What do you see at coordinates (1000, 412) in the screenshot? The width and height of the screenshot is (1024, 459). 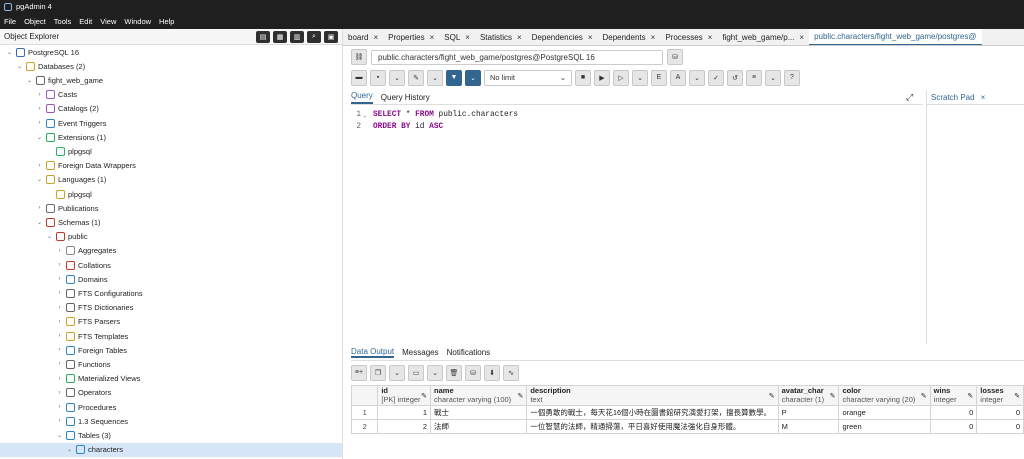 I see `cell-losses: 0` at bounding box center [1000, 412].